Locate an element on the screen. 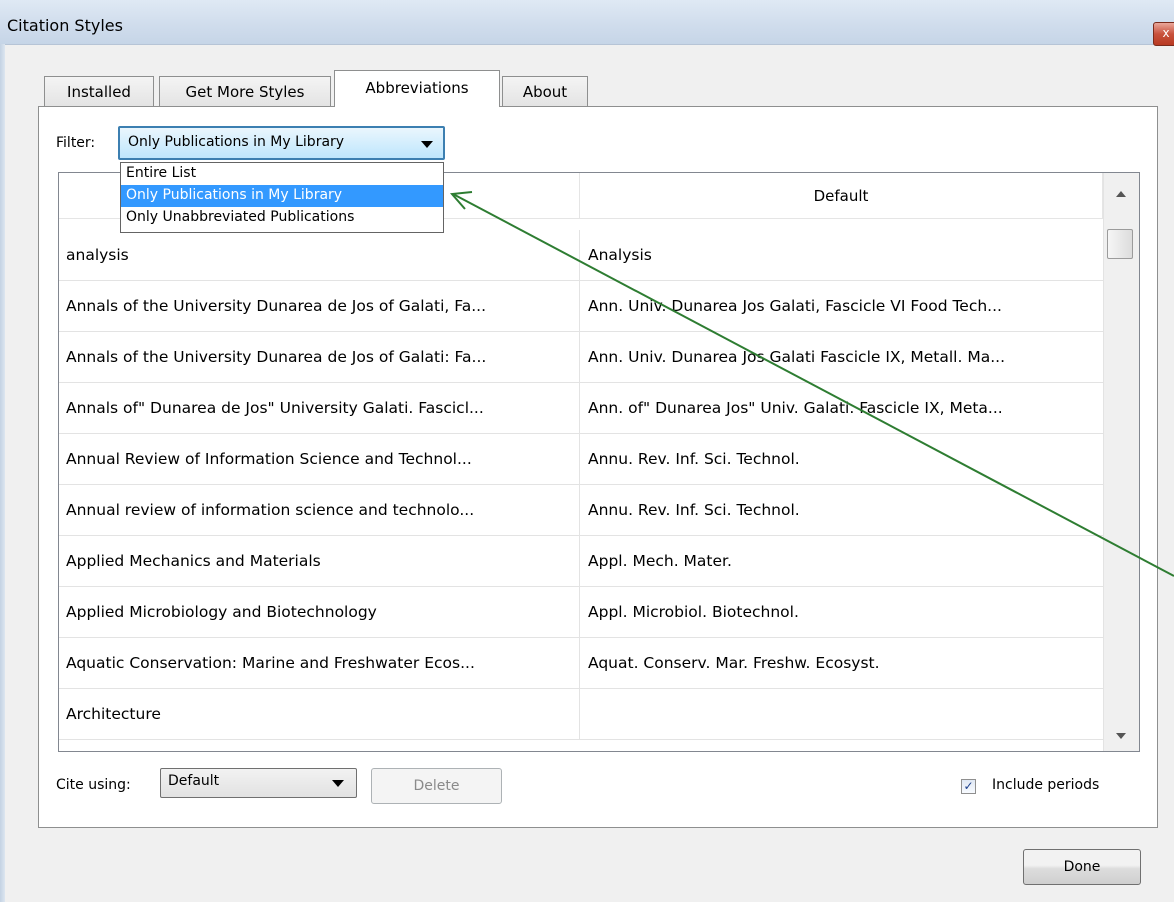 The height and width of the screenshot is (902, 1174). tab-about: About is located at coordinates (545, 91).